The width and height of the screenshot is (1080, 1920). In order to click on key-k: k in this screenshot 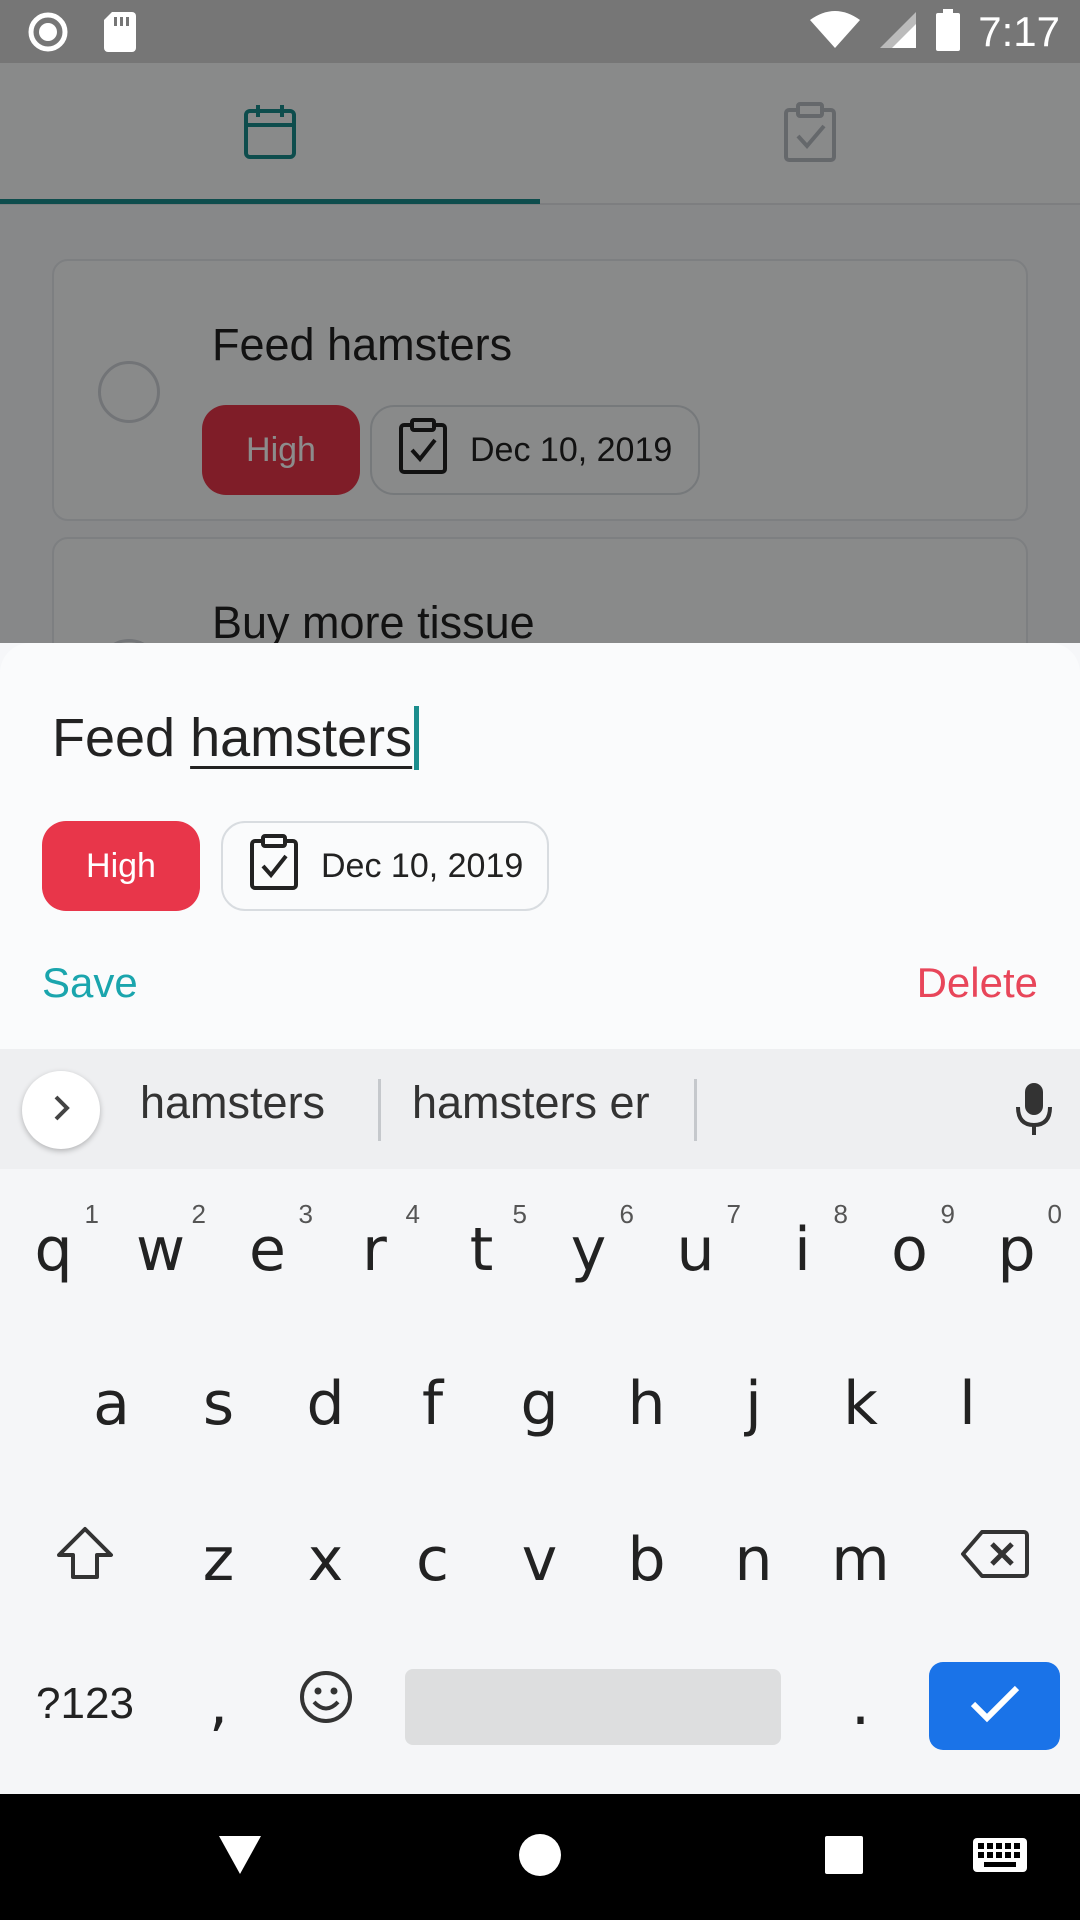, I will do `click(860, 1404)`.